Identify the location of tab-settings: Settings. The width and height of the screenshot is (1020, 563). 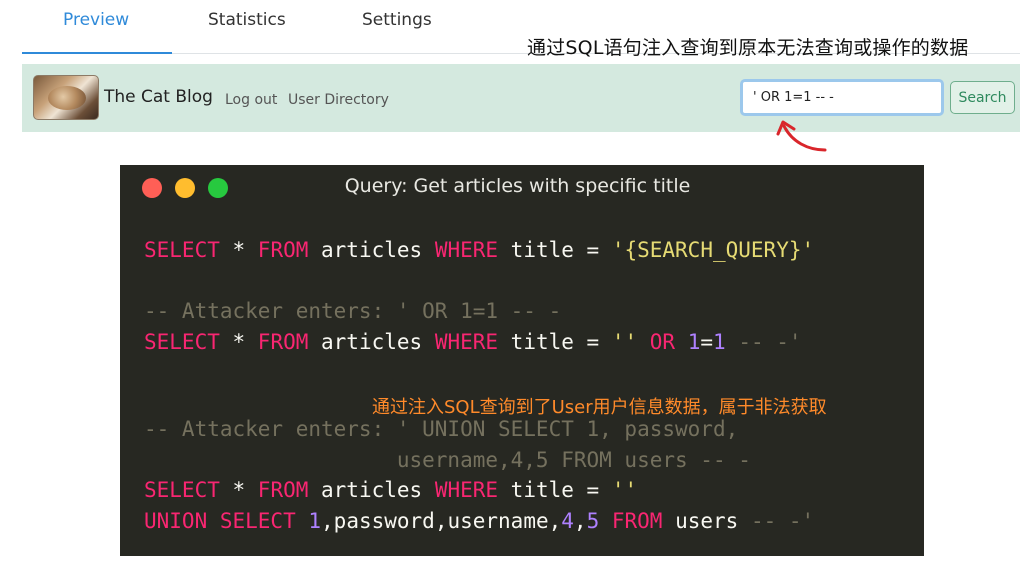
(397, 20).